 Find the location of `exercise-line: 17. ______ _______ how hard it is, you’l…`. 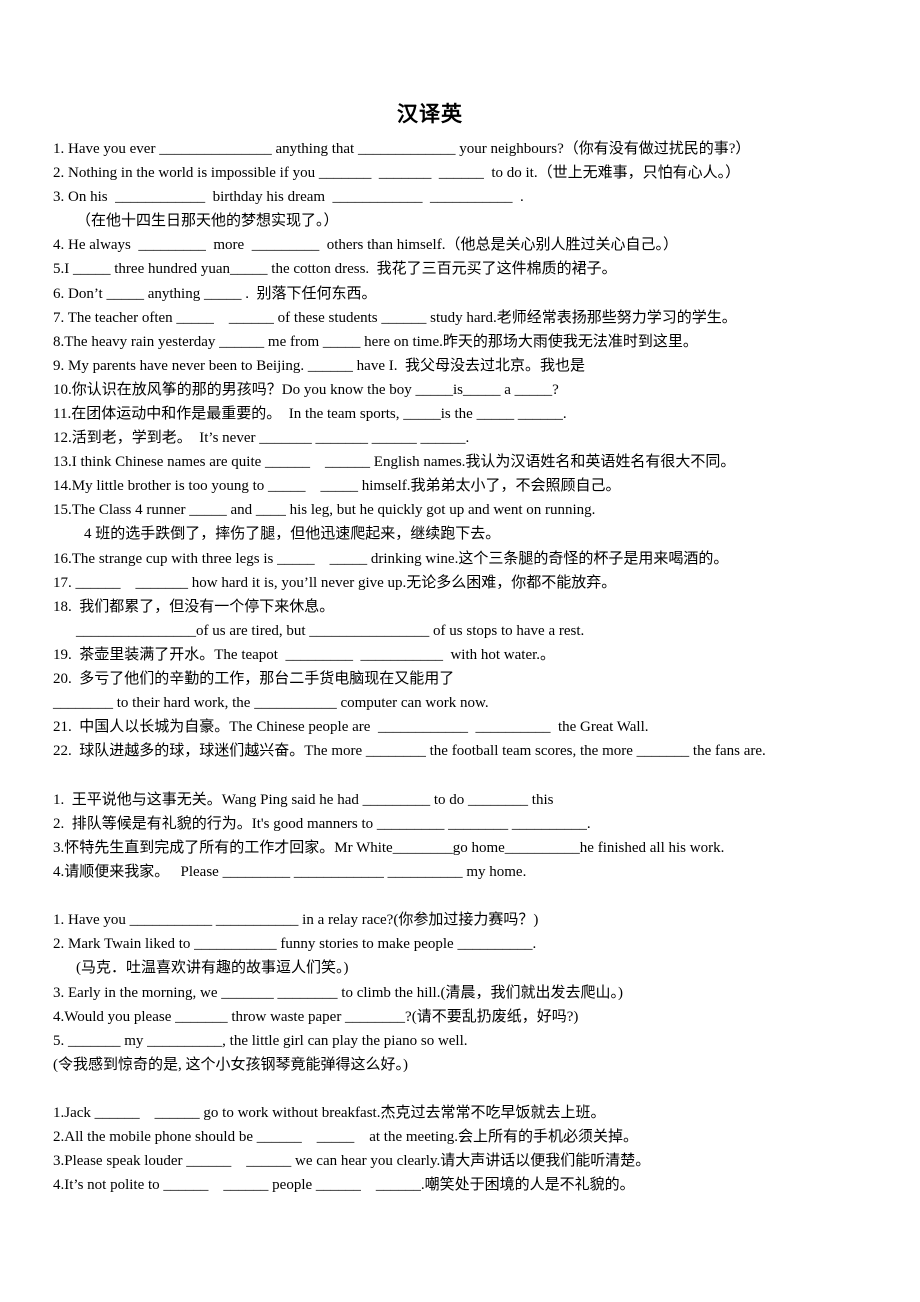

exercise-line: 17. ______ _______ how hard it is, you’l… is located at coordinates (335, 583).